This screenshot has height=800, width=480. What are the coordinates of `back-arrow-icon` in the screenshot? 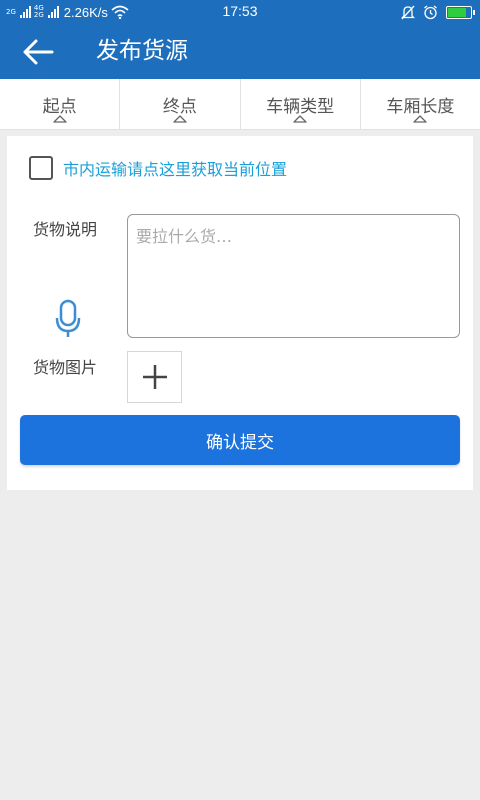 It's located at (38, 52).